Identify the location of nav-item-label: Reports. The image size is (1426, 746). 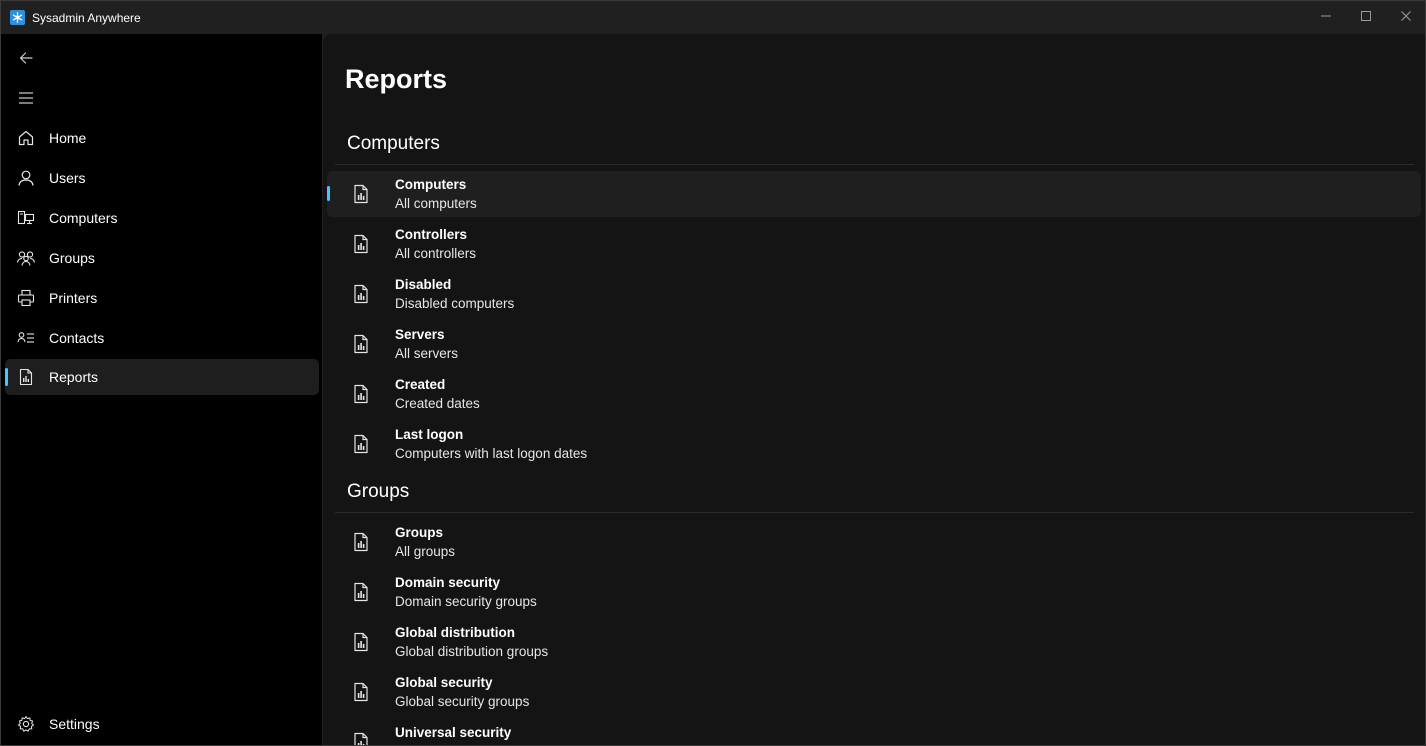
(74, 377).